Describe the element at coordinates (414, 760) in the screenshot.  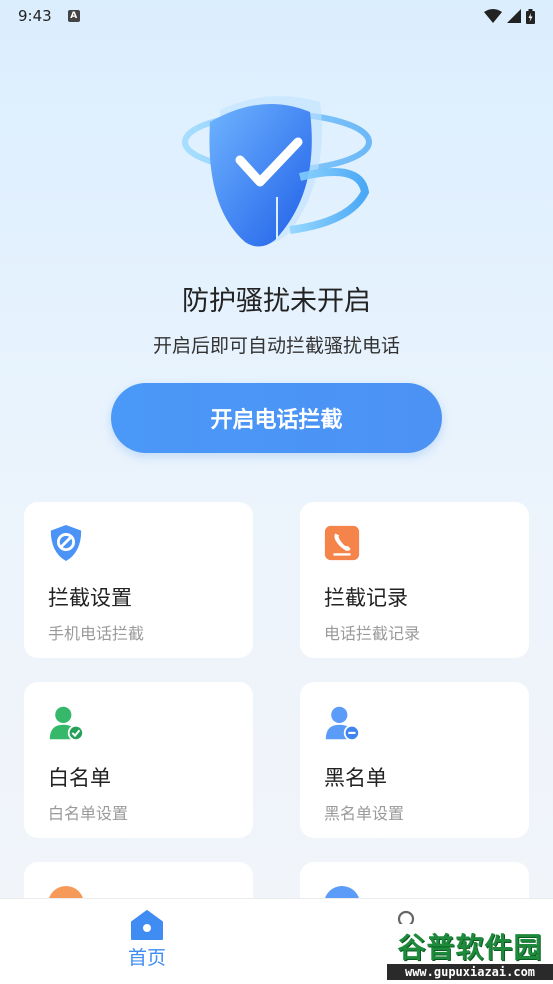
I see `card-blacklist: 黑名单 黑名单设置` at that location.